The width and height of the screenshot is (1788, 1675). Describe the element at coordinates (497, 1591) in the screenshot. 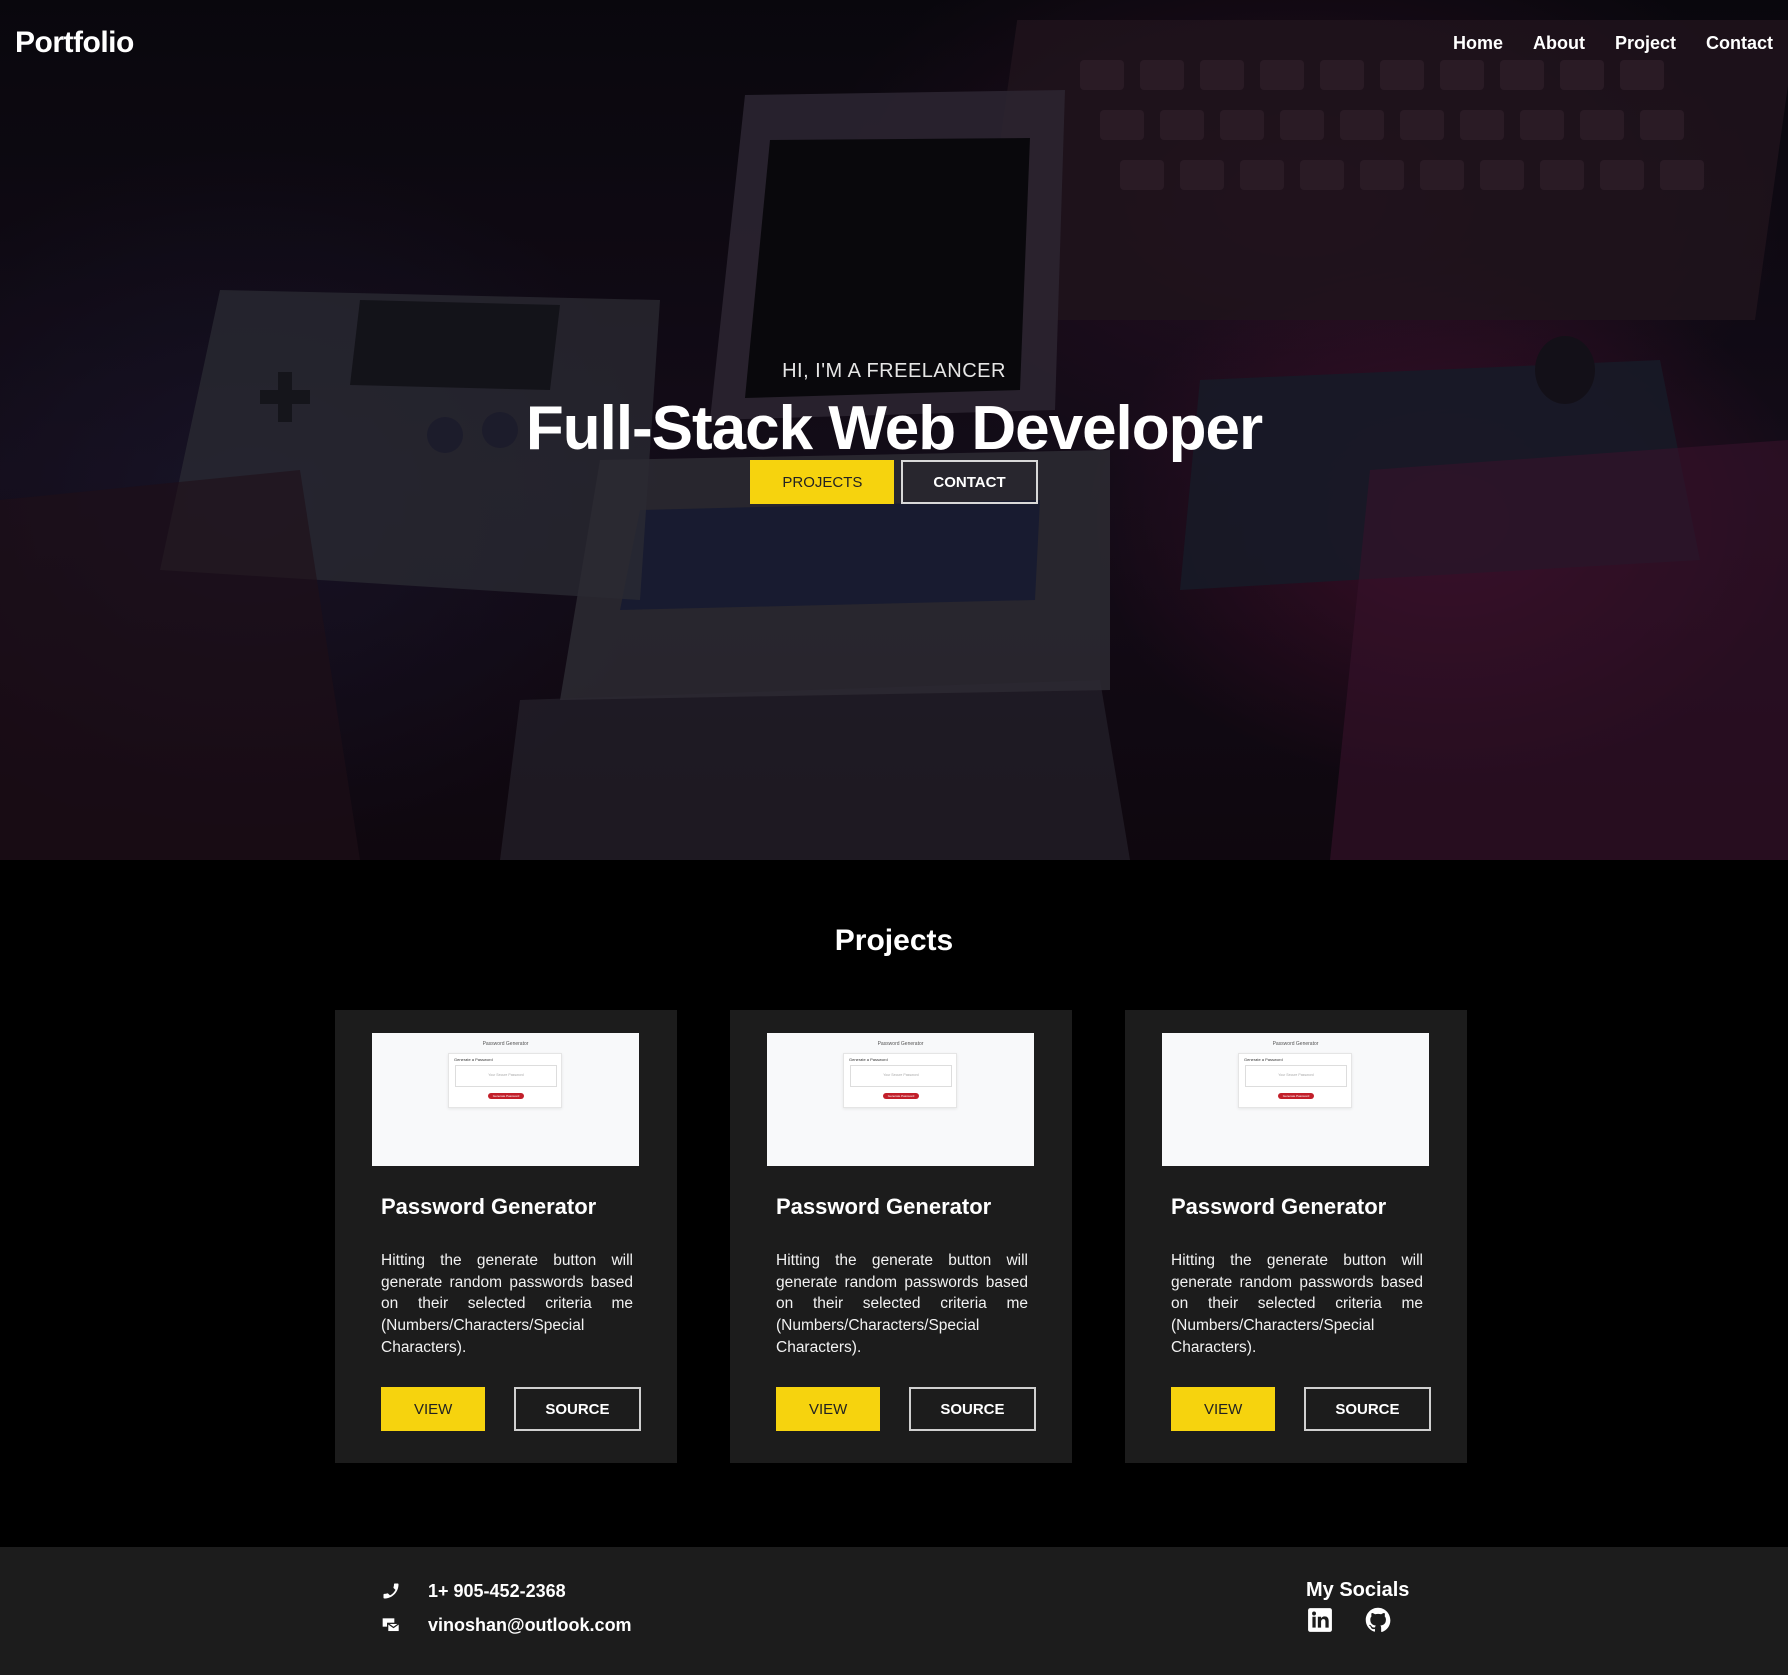

I see `phone-number: 1+ 905-452-2368` at that location.